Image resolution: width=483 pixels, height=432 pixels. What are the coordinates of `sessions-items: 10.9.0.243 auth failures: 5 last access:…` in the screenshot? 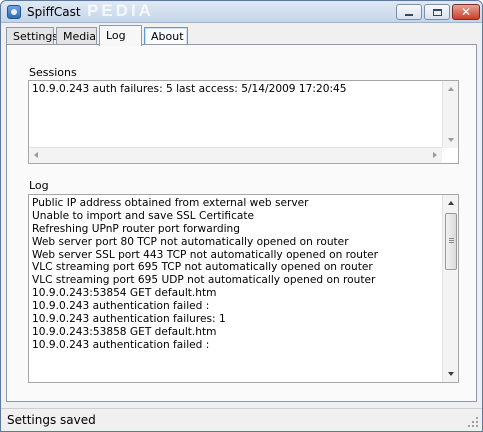 It's located at (189, 89).